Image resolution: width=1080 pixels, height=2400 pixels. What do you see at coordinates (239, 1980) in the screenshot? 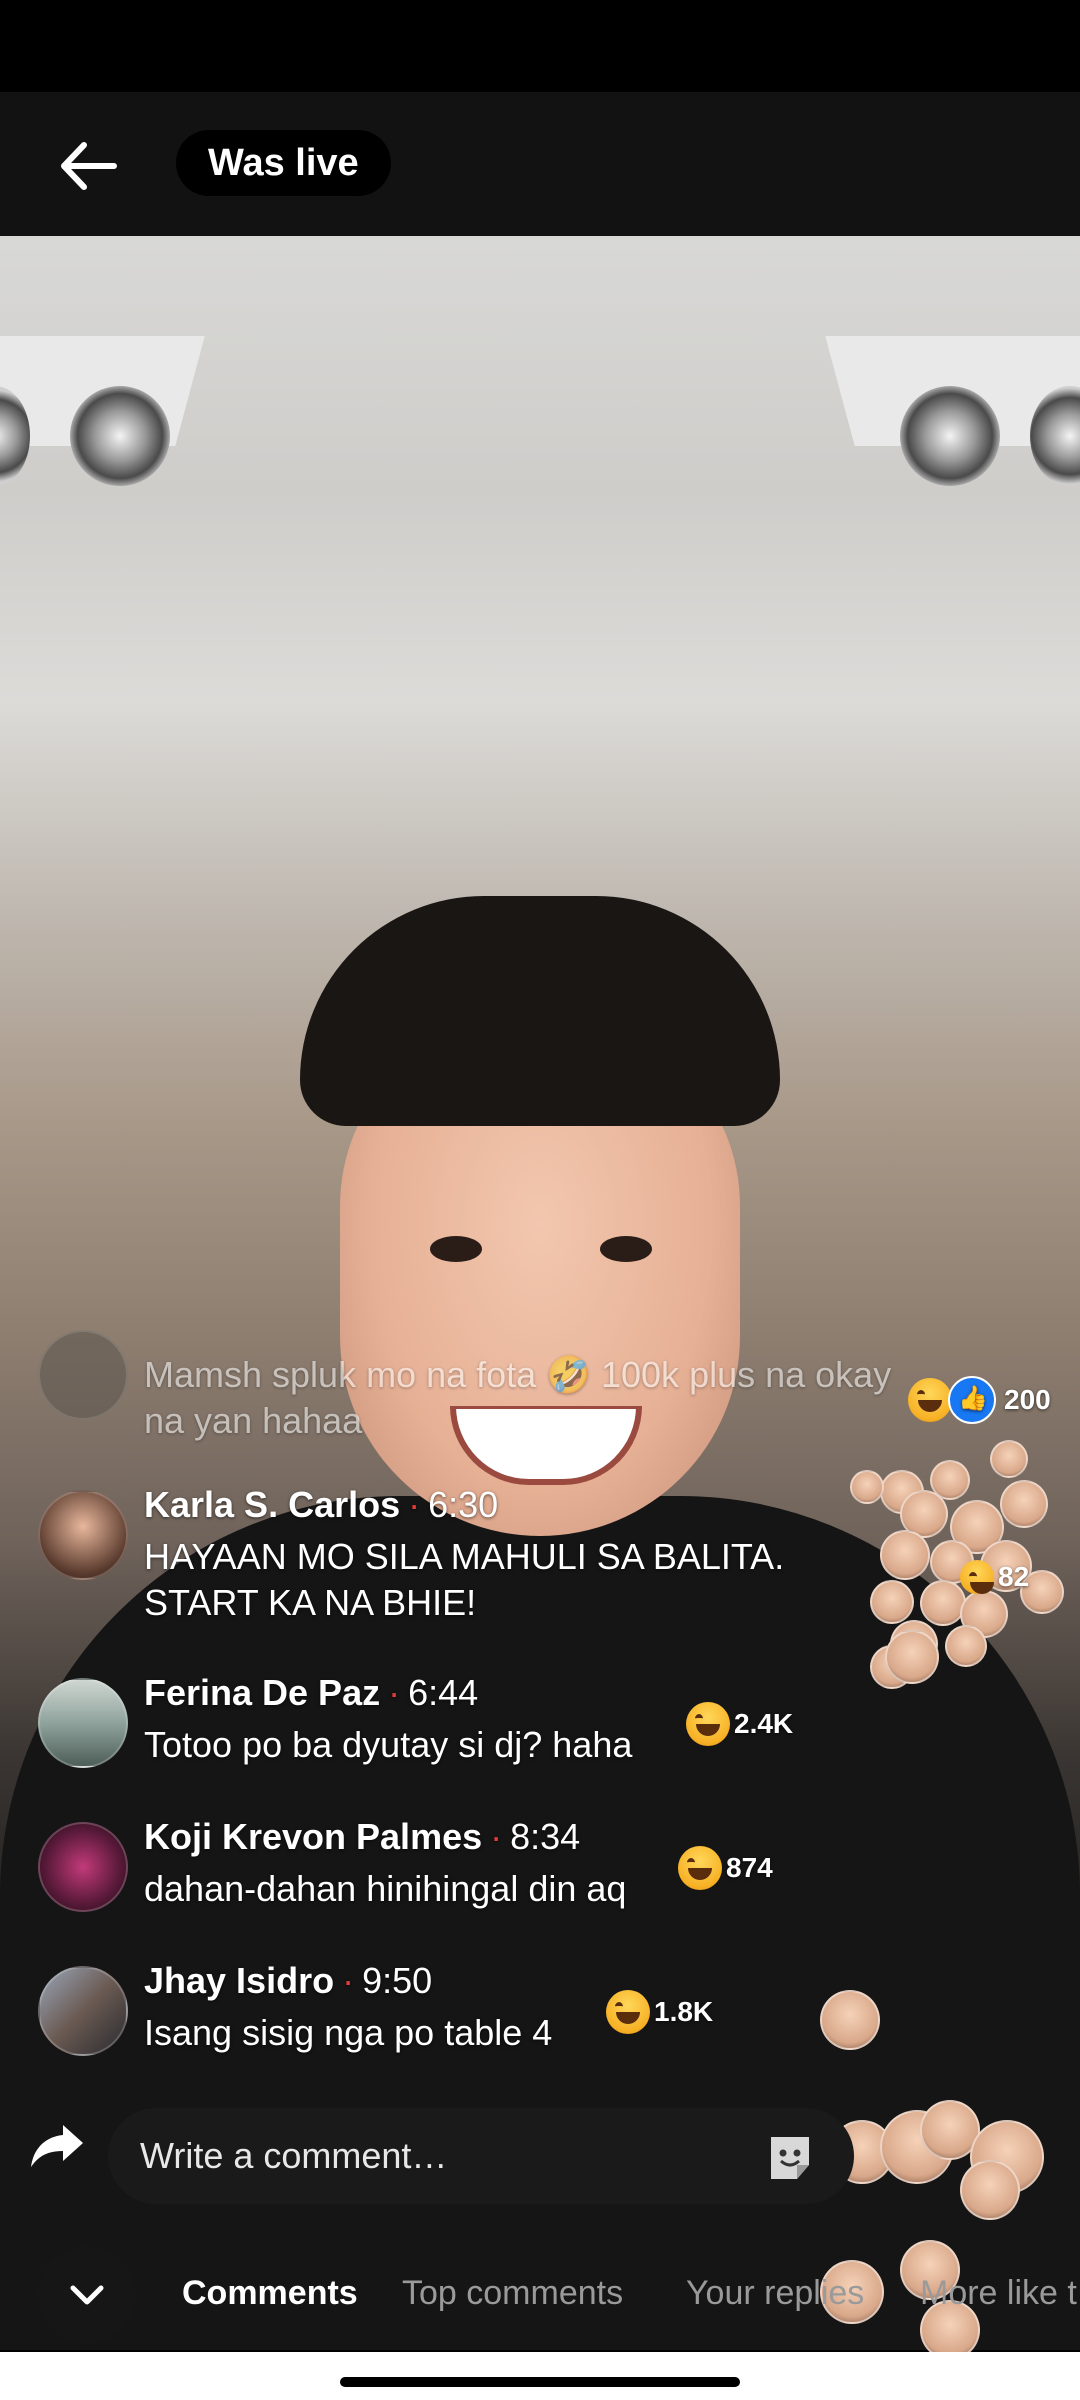
I see `author-name: Jhay Isidro` at bounding box center [239, 1980].